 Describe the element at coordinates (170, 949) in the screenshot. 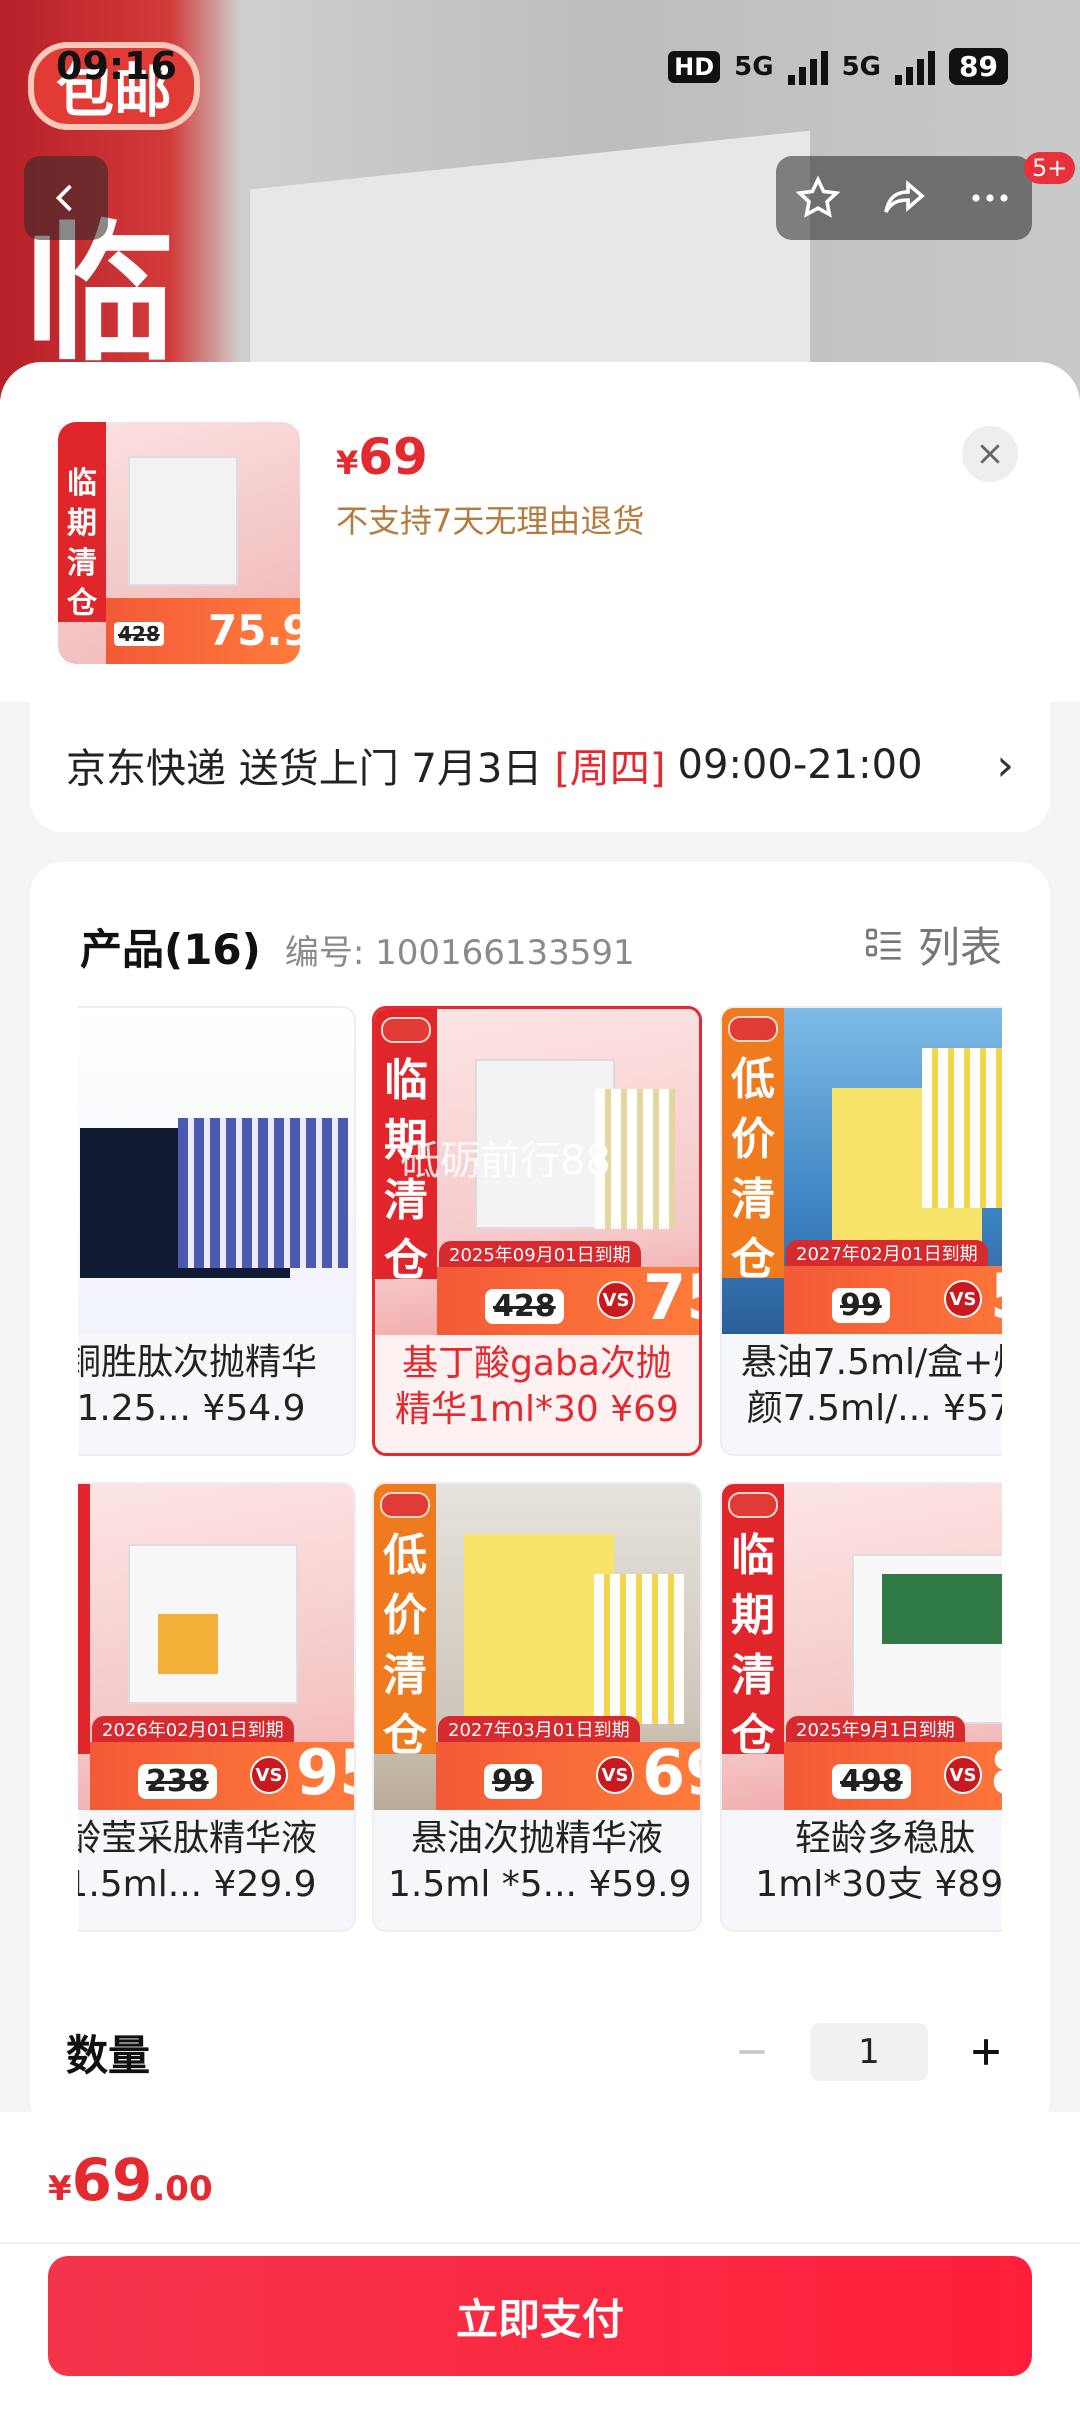

I see `product-count-title: 产品(16)` at that location.